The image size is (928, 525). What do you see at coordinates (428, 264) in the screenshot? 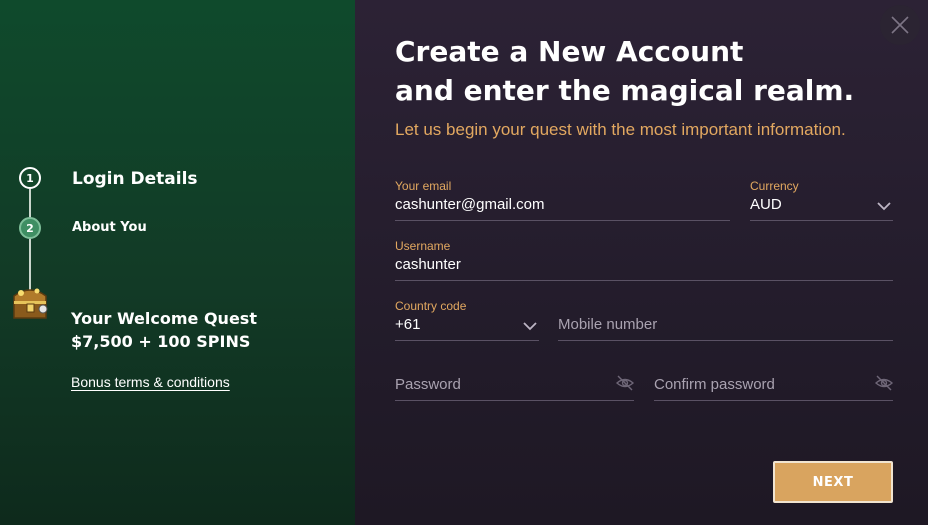
I see `username-value: cashunter` at bounding box center [428, 264].